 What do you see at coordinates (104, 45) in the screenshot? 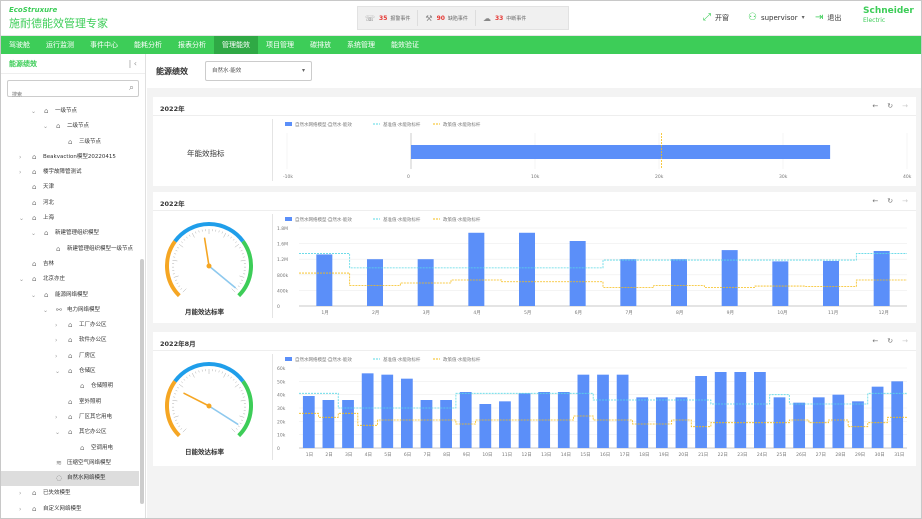
I see `nav-item: 事件中心` at bounding box center [104, 45].